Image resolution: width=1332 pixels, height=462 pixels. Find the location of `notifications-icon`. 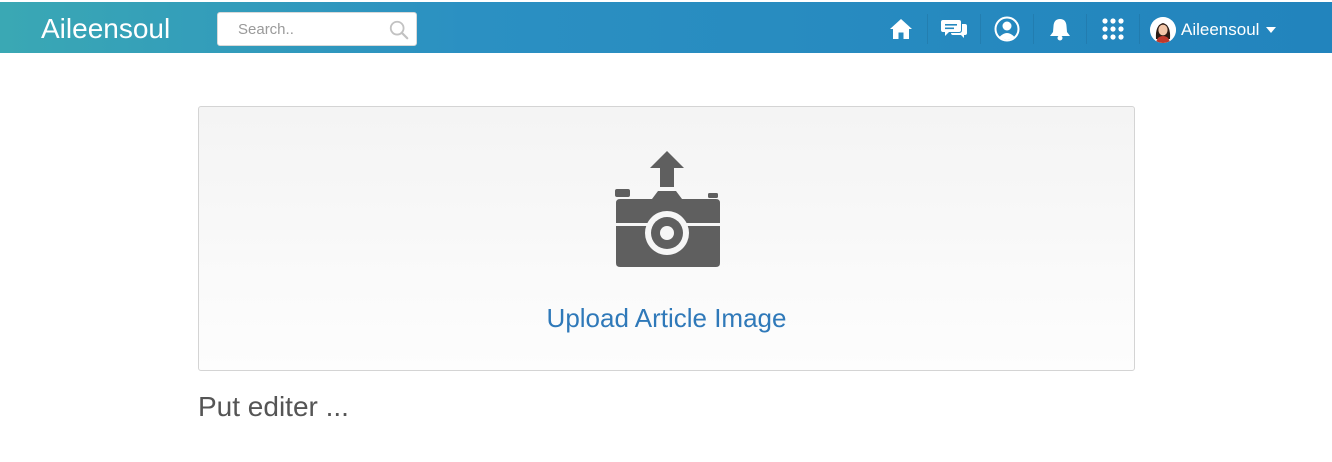

notifications-icon is located at coordinates (1060, 29).